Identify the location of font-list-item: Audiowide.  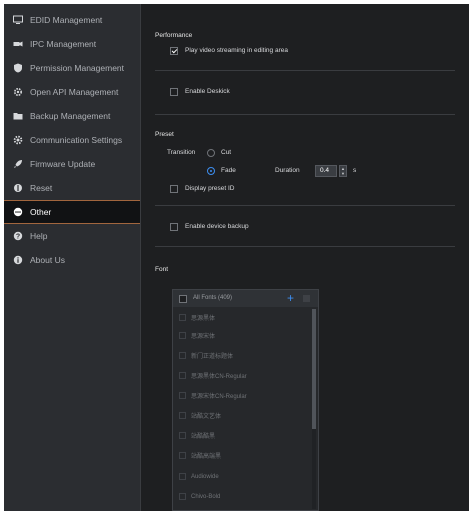
(199, 476).